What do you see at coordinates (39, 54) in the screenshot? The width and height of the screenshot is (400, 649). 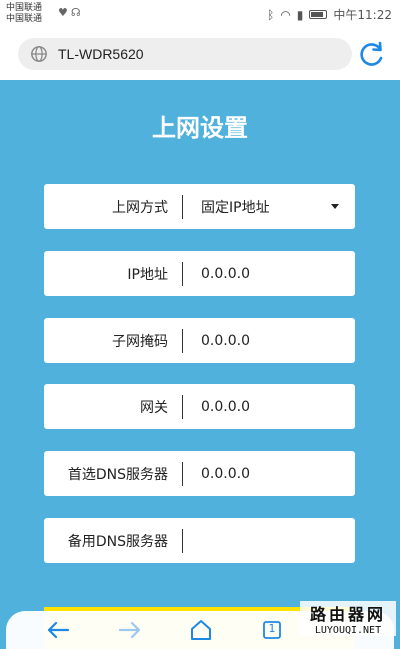 I see `globe-icon` at bounding box center [39, 54].